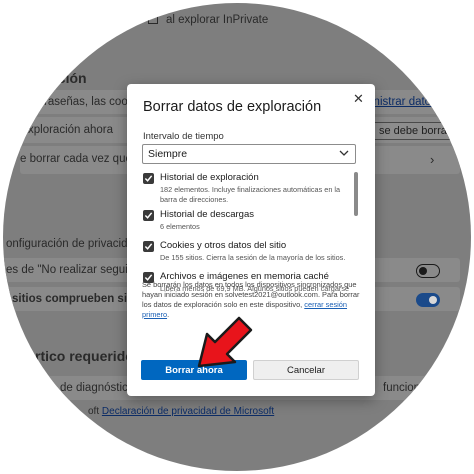 Image resolution: width=474 pixels, height=474 pixels. I want to click on item-title: Cookies y otros datos del sitio, so click(223, 245).